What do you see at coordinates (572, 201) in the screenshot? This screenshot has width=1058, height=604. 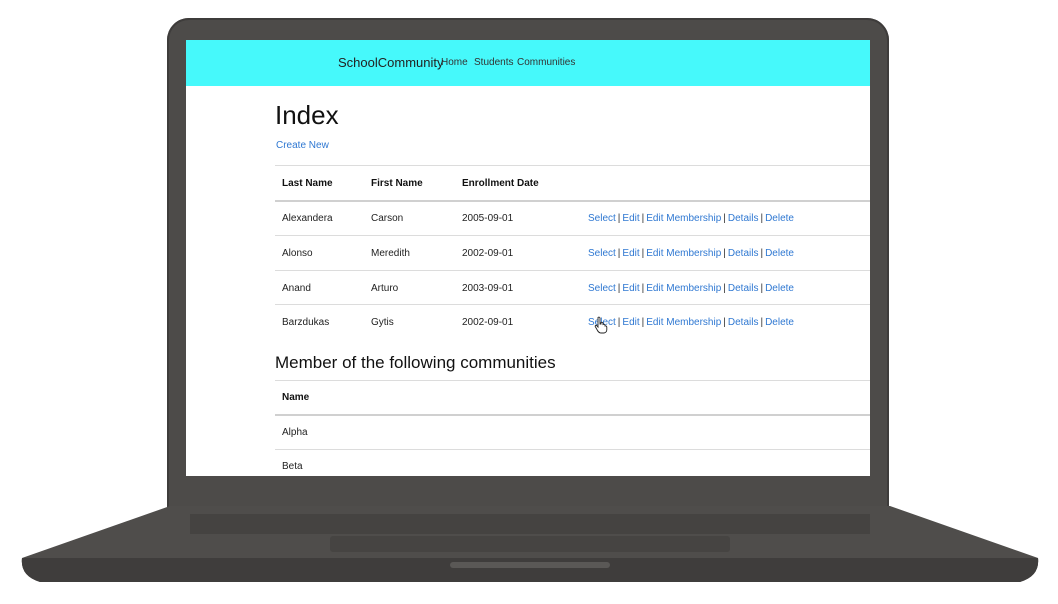 I see `header-divider` at bounding box center [572, 201].